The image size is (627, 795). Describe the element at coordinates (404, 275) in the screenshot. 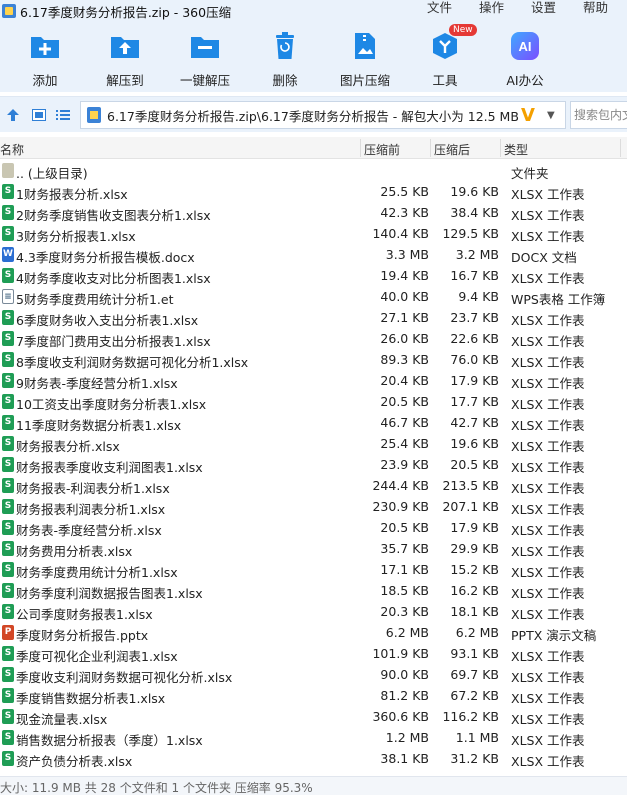

I see `file-size: 19.4 KB` at that location.